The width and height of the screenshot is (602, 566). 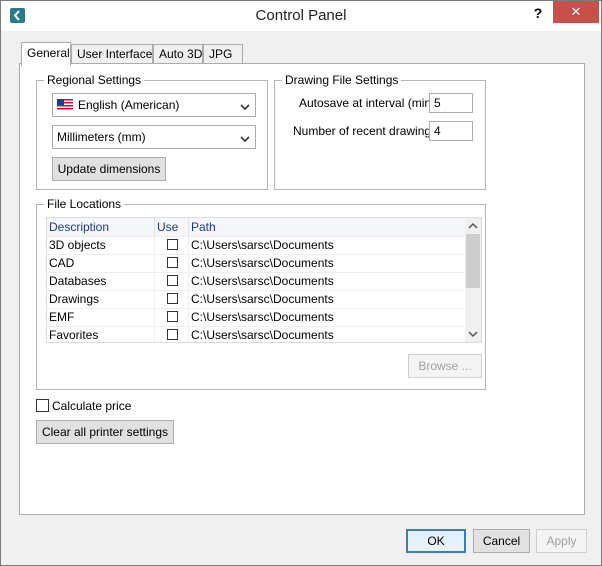 I want to click on tab-jpg: JPG, so click(x=223, y=54).